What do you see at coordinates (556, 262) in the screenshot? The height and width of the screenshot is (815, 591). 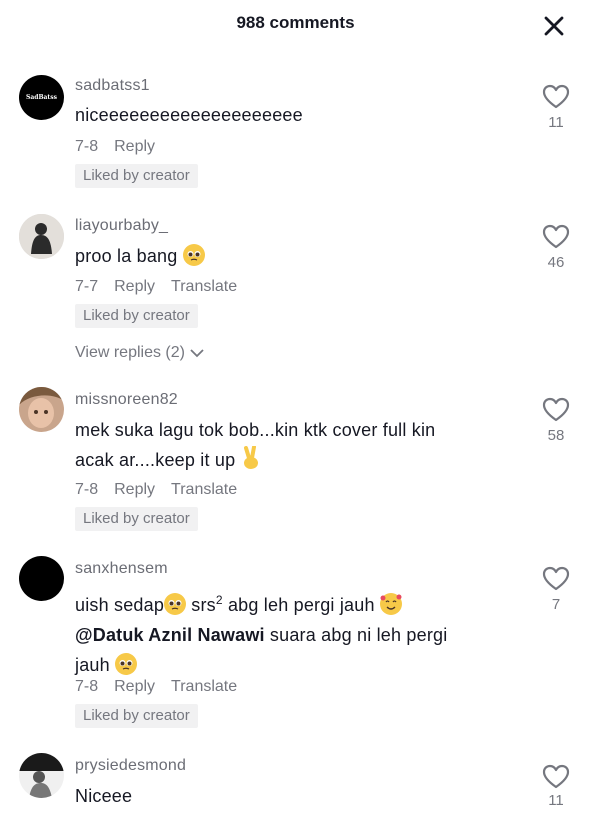 I see `like-count: 46` at bounding box center [556, 262].